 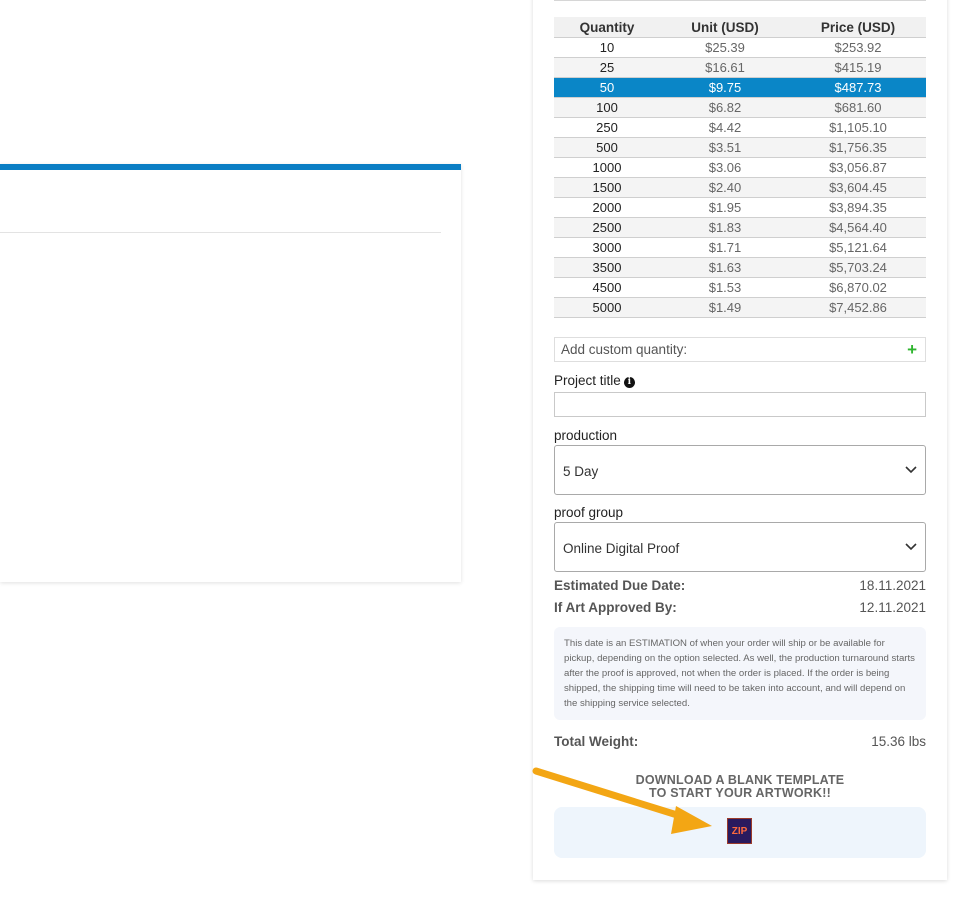 I want to click on estimated-due-date-row: Estimated Due Date: 18.11.2021, so click(x=740, y=585).